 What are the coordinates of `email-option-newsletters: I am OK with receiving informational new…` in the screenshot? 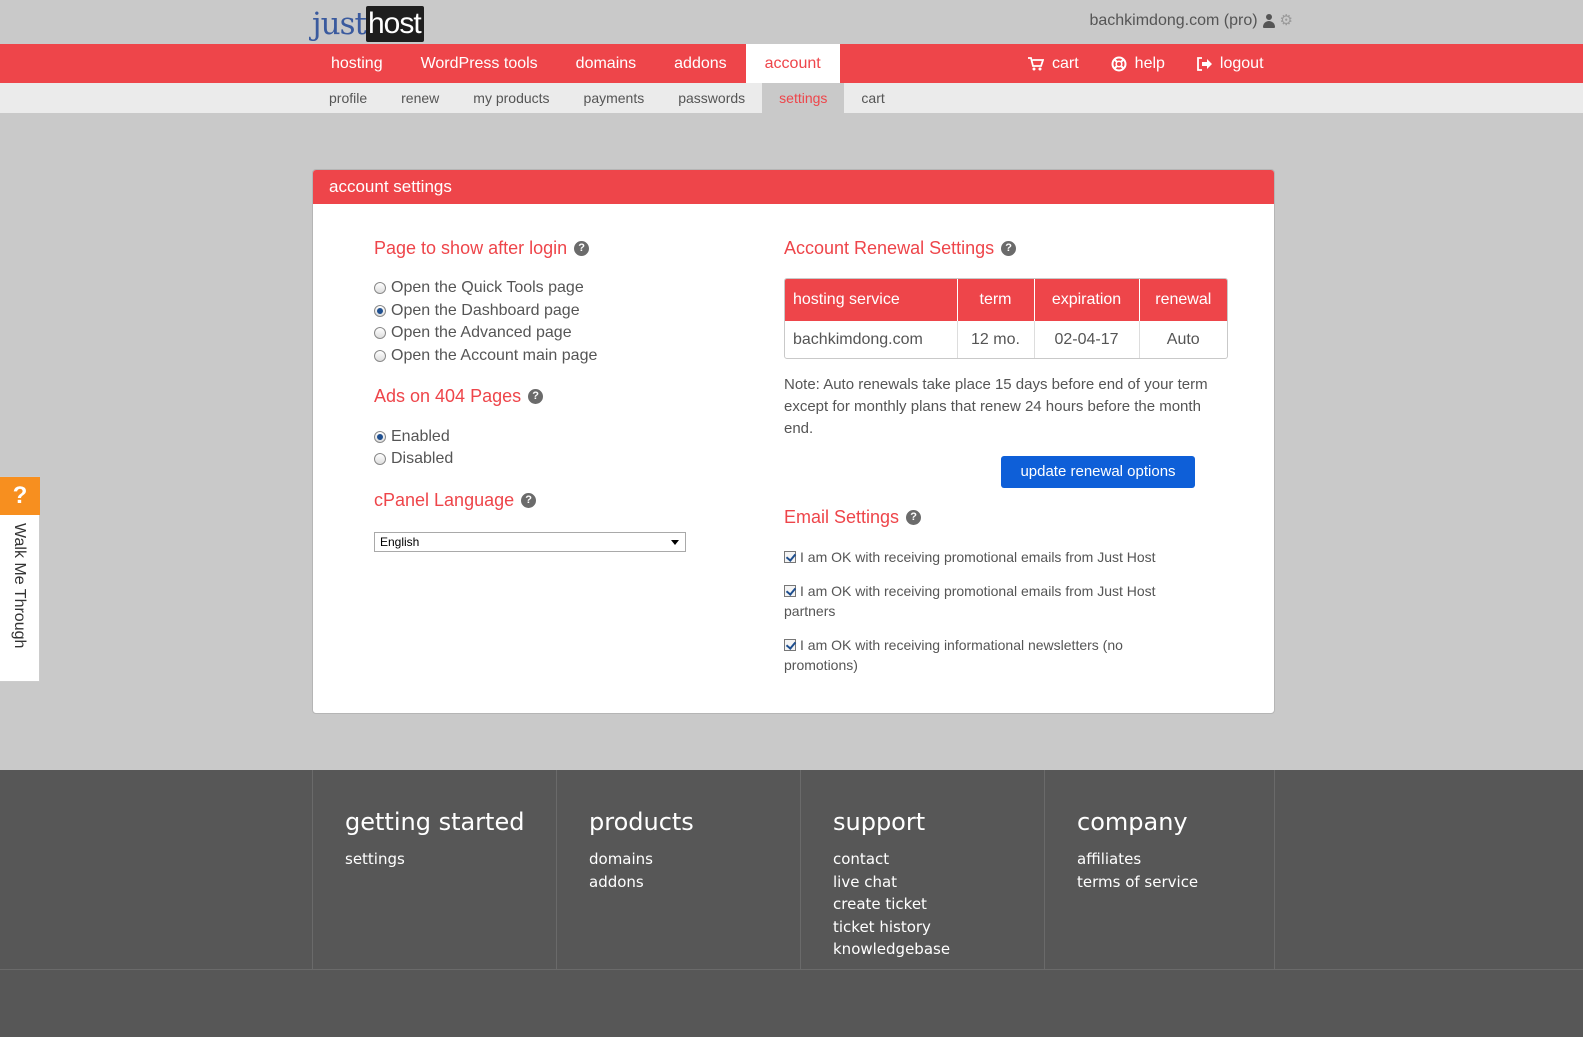 It's located at (984, 655).